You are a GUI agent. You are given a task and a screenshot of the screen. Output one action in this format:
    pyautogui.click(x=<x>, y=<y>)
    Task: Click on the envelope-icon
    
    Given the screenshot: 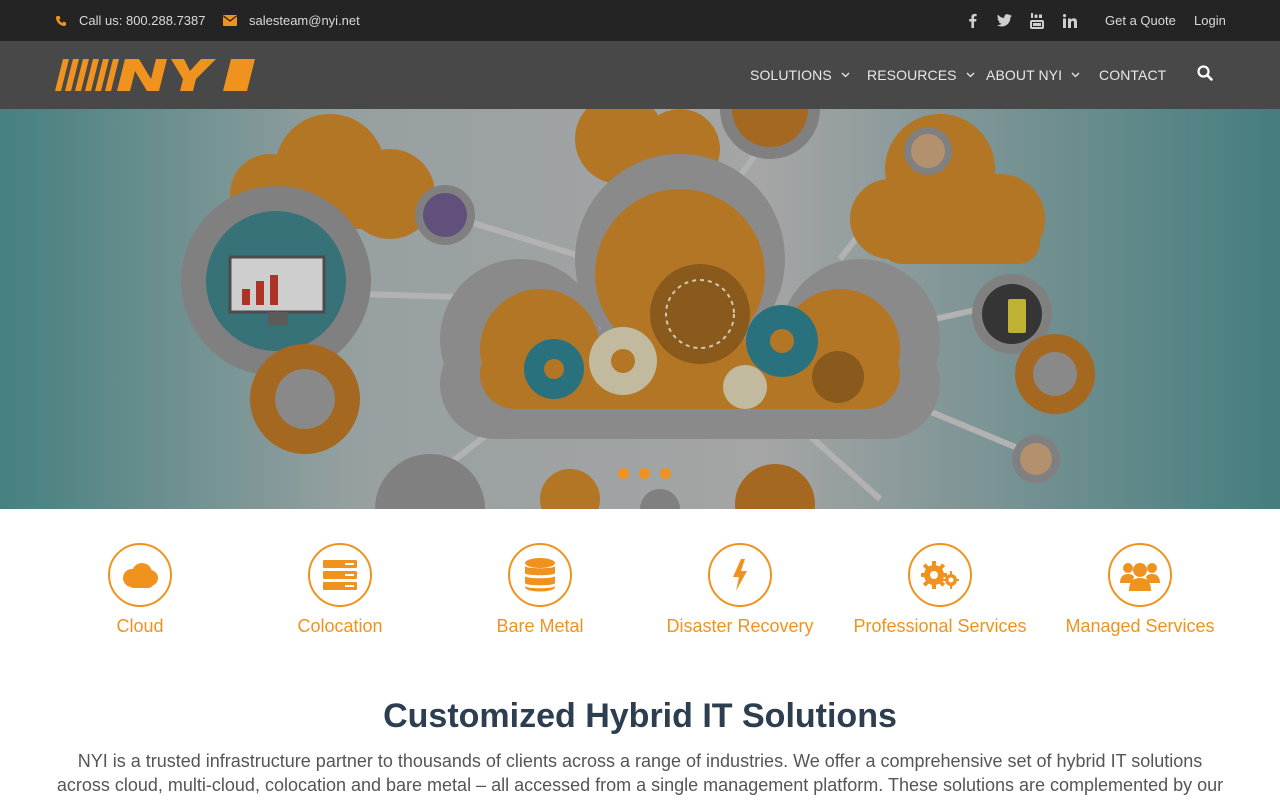 What is the action you would take?
    pyautogui.click(x=230, y=20)
    